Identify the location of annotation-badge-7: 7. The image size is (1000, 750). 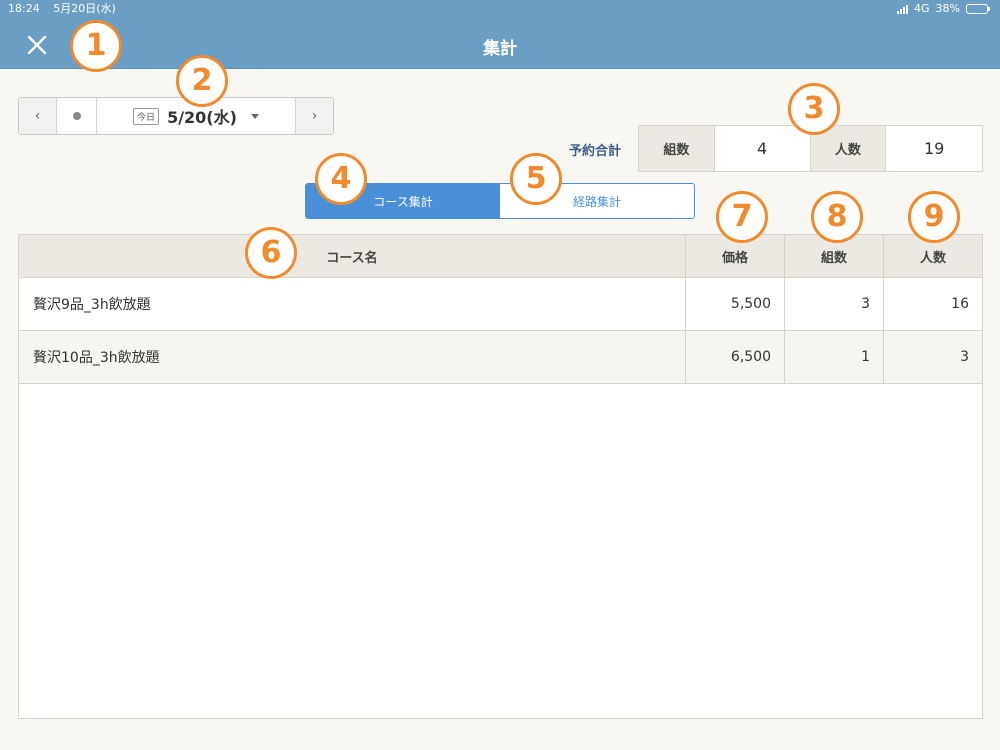
(742, 217).